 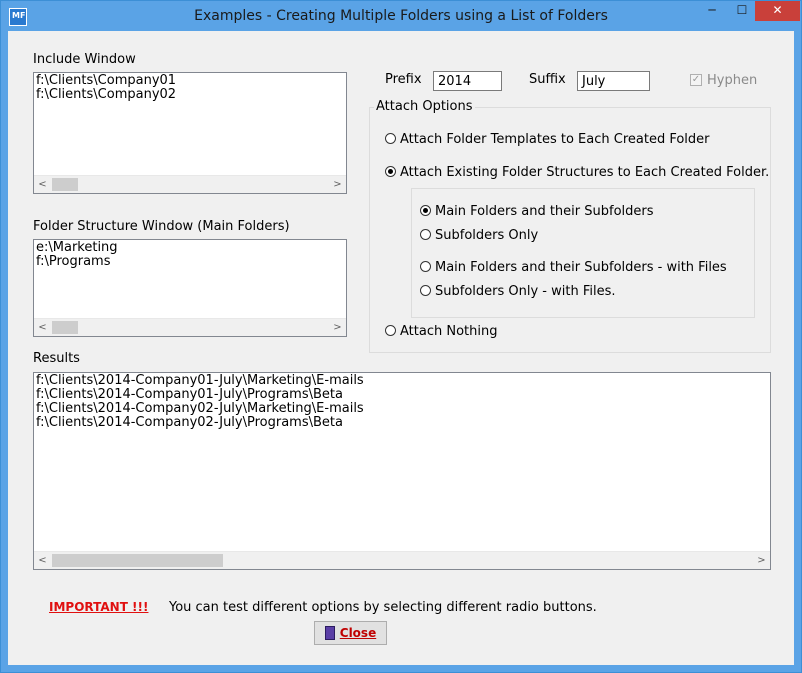 I want to click on radio-subfolders-only-files: Subfolders Only - with Files., so click(x=518, y=292).